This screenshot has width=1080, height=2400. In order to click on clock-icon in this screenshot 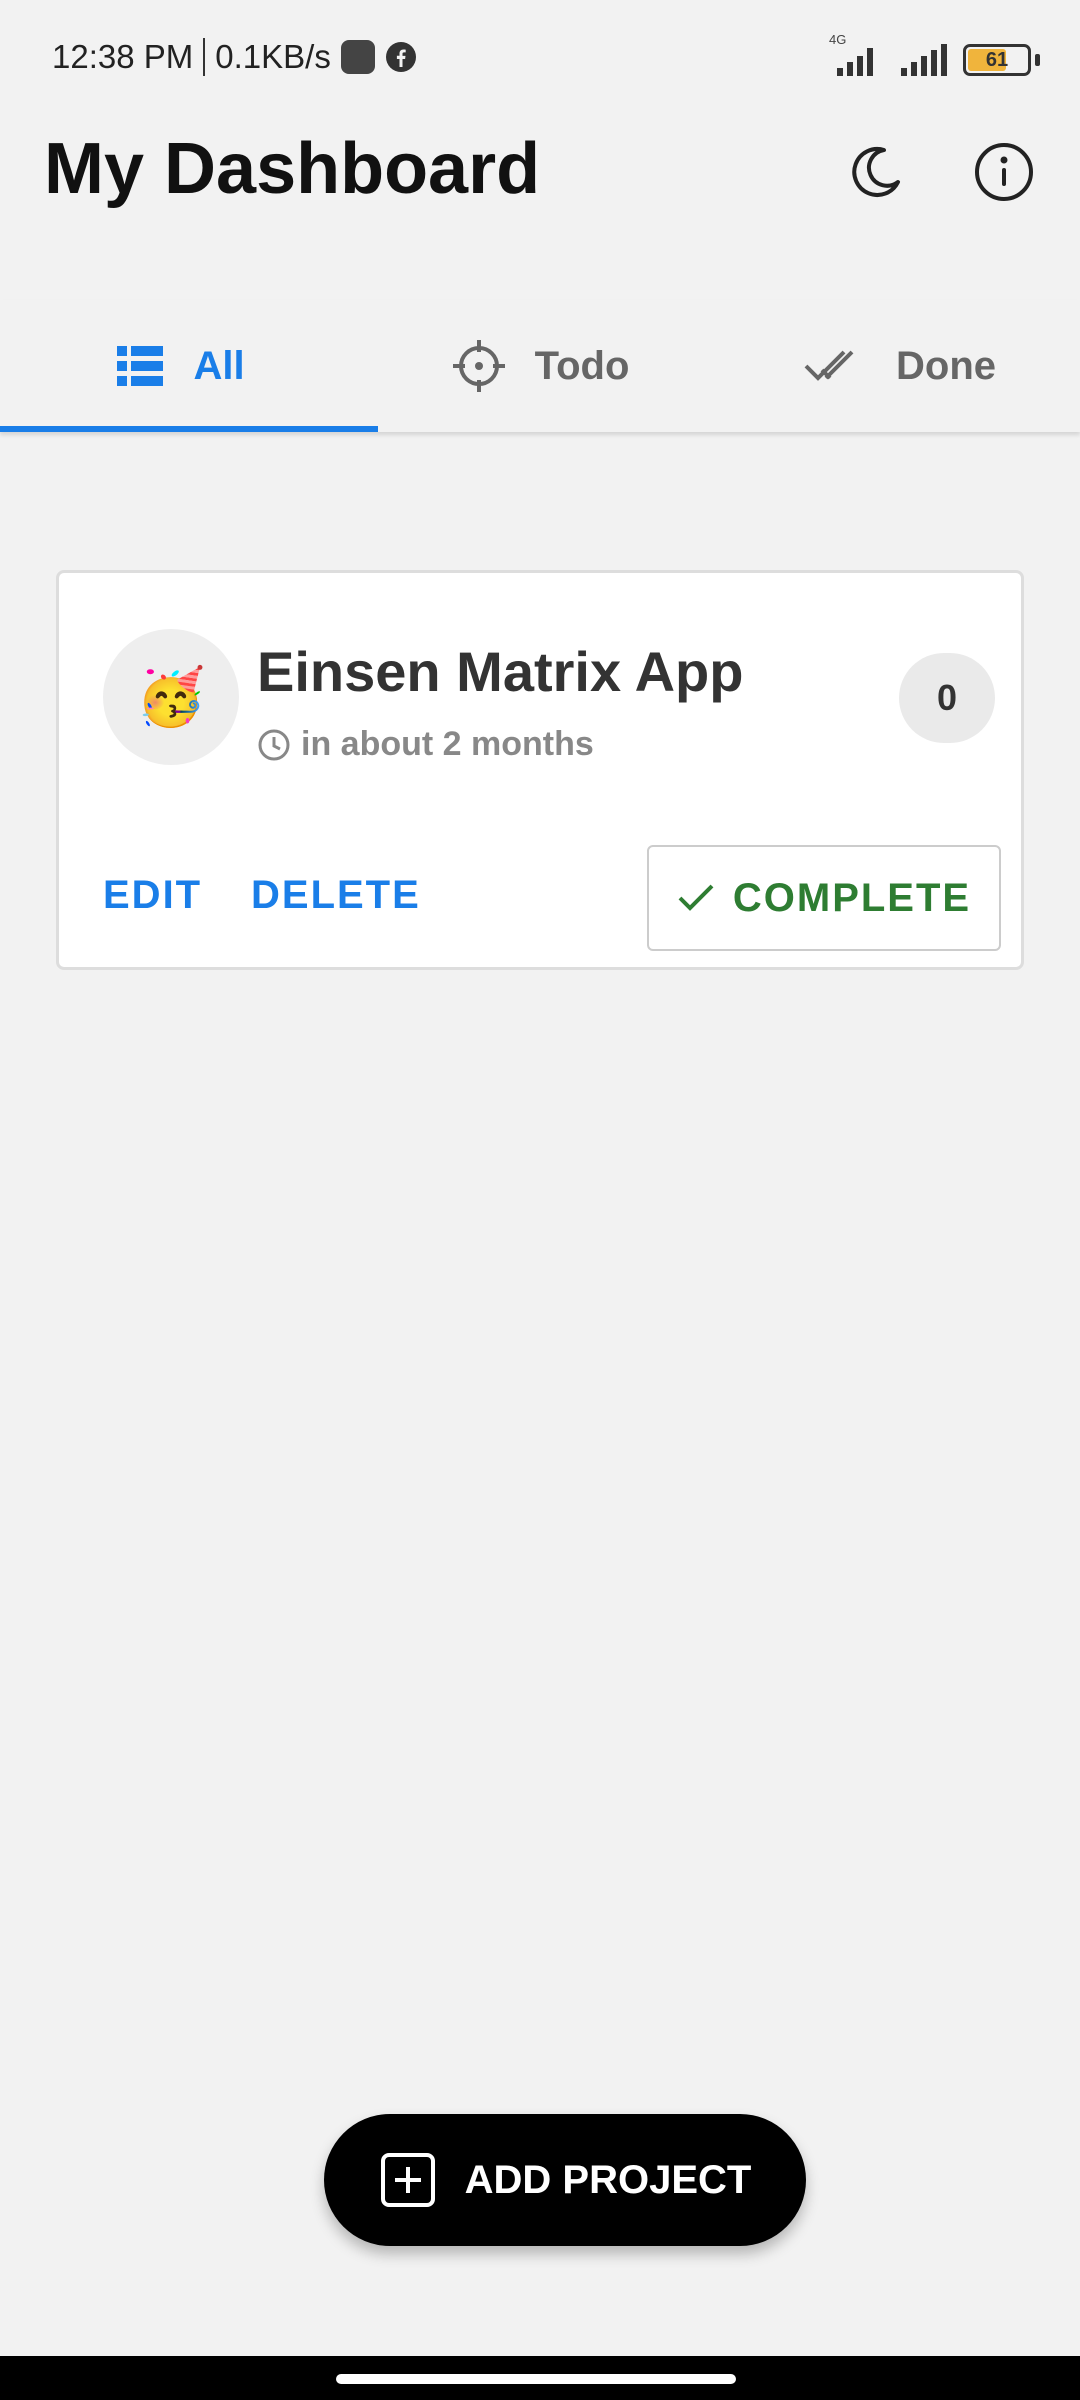, I will do `click(274, 744)`.